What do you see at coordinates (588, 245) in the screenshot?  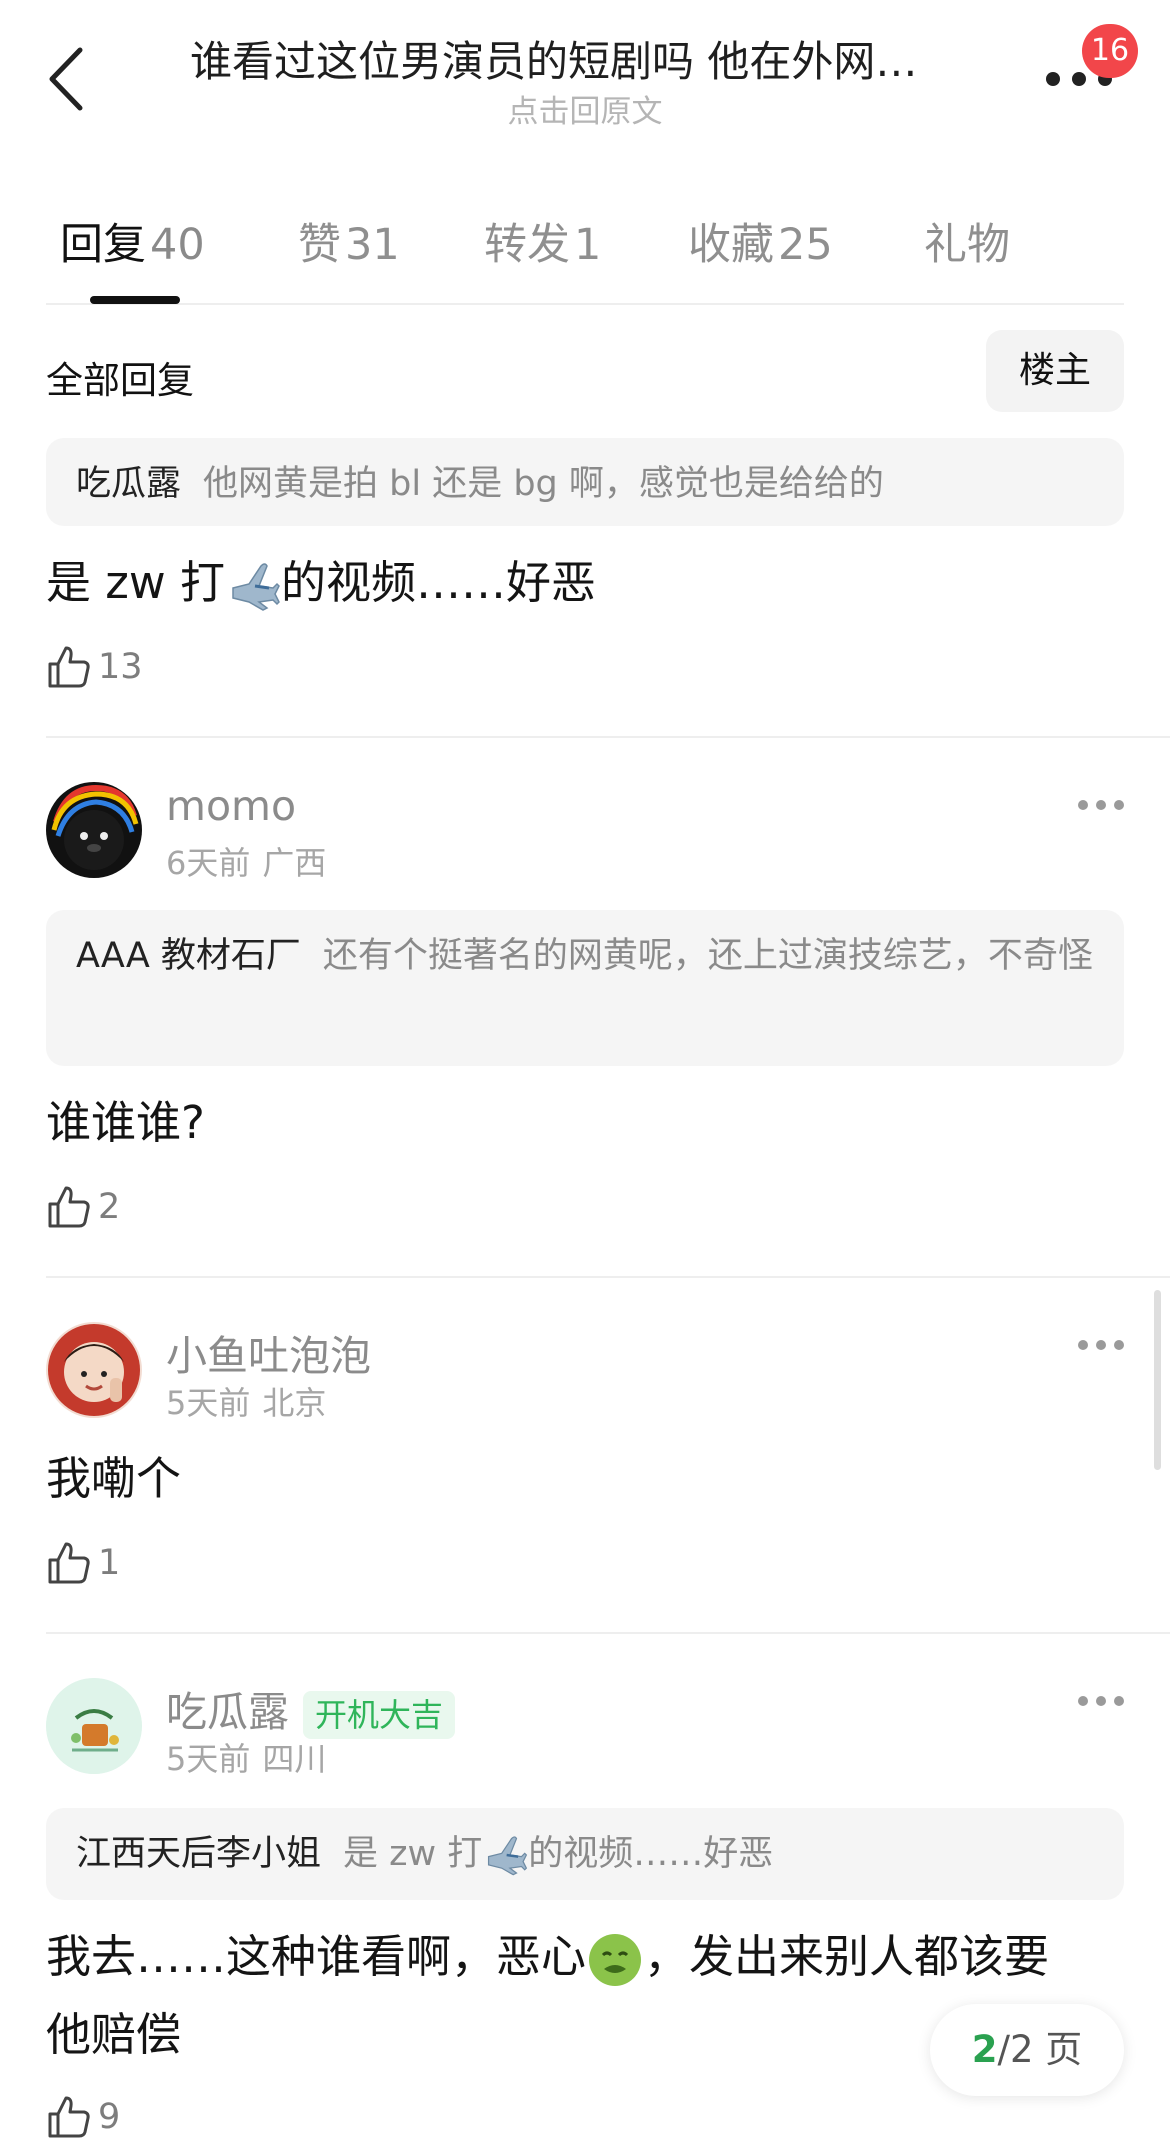 I see `tab-count: 1` at bounding box center [588, 245].